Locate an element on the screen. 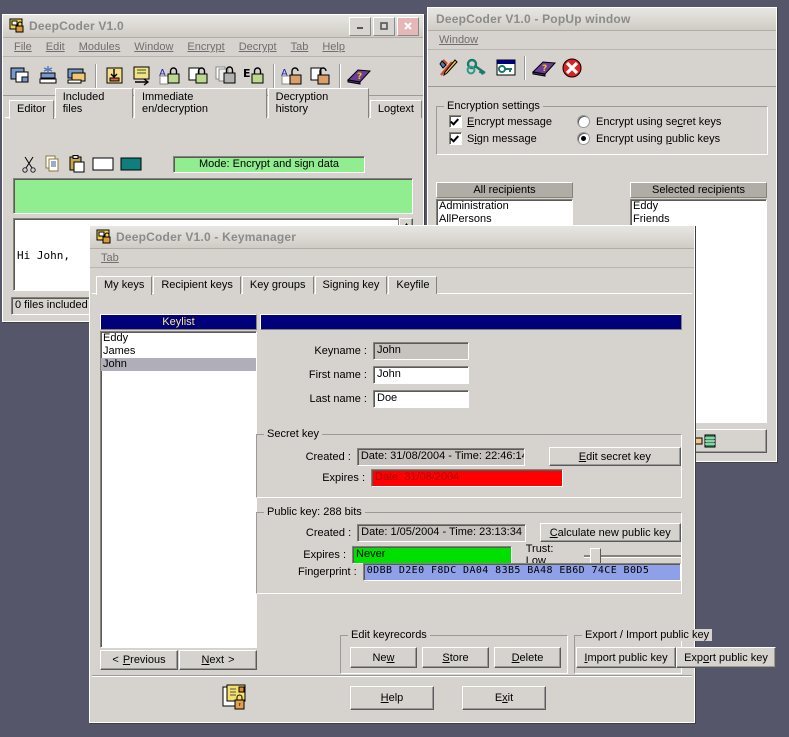 Image resolution: width=789 pixels, height=737 pixels. subject-input is located at coordinates (213, 196).